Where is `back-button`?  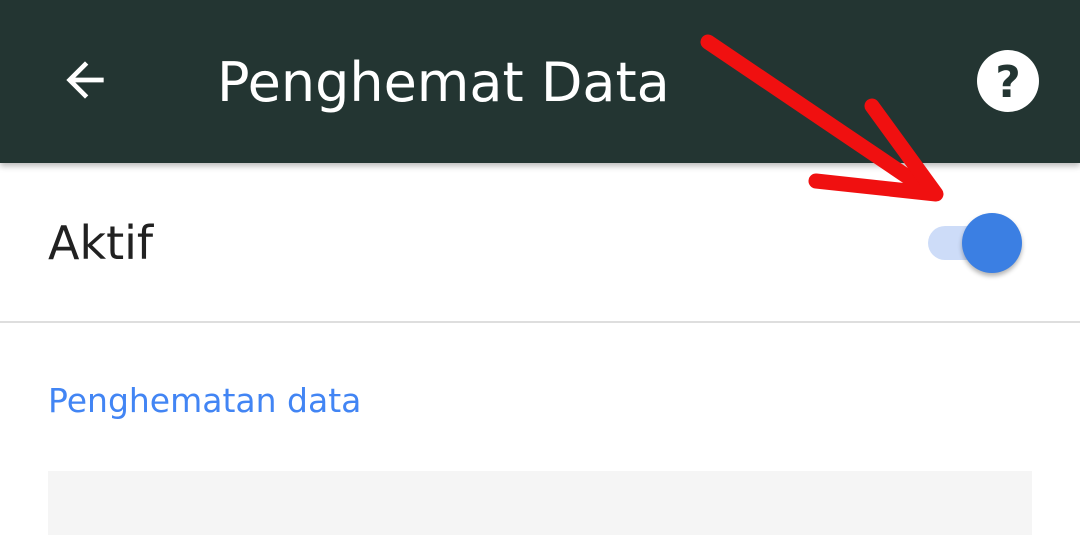 back-button is located at coordinates (85, 80).